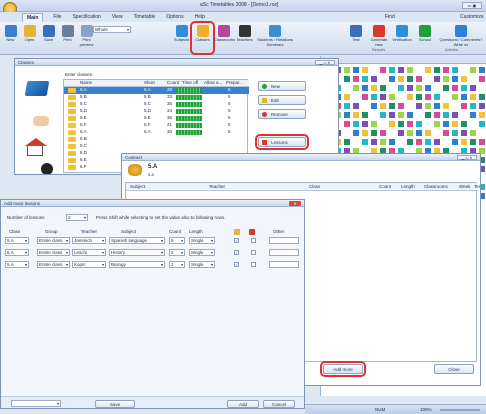 The image size is (486, 414). What do you see at coordinates (217, 187) in the screenshot?
I see `contract-column-header: Teacher` at bounding box center [217, 187].